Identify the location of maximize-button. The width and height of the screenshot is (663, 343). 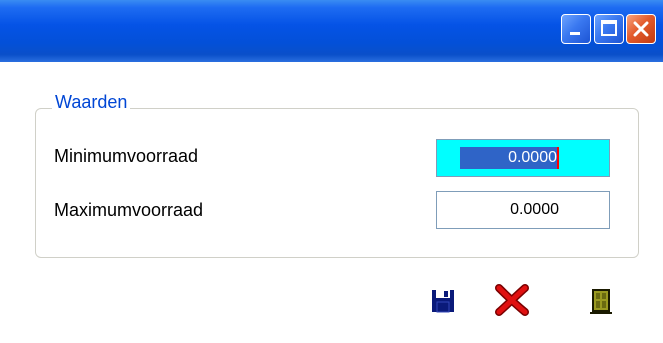
(609, 29).